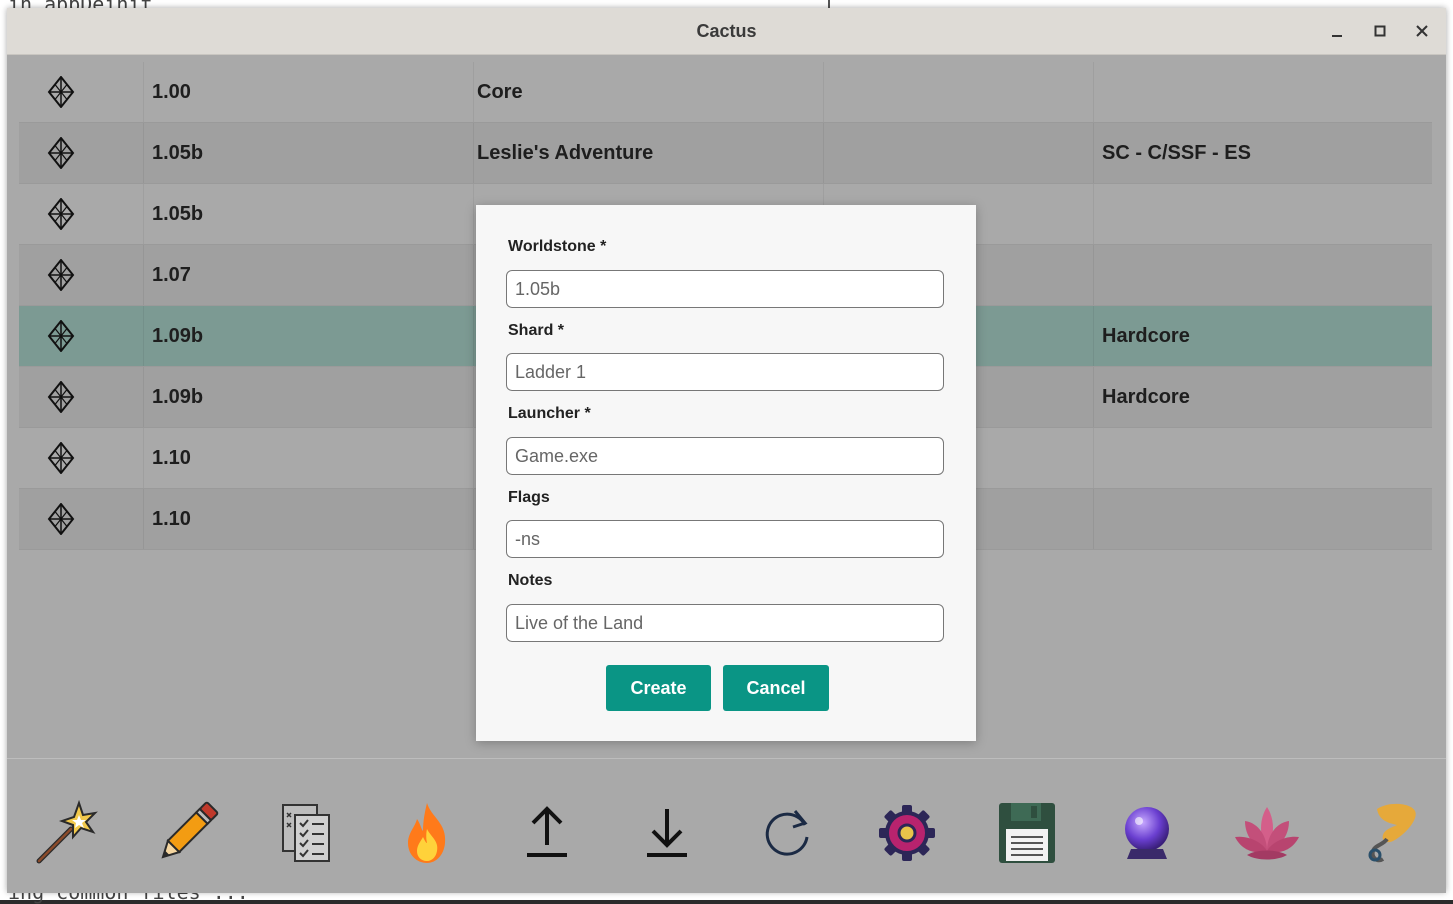 The height and width of the screenshot is (904, 1453). I want to click on cancel-button: Cancel, so click(776, 688).